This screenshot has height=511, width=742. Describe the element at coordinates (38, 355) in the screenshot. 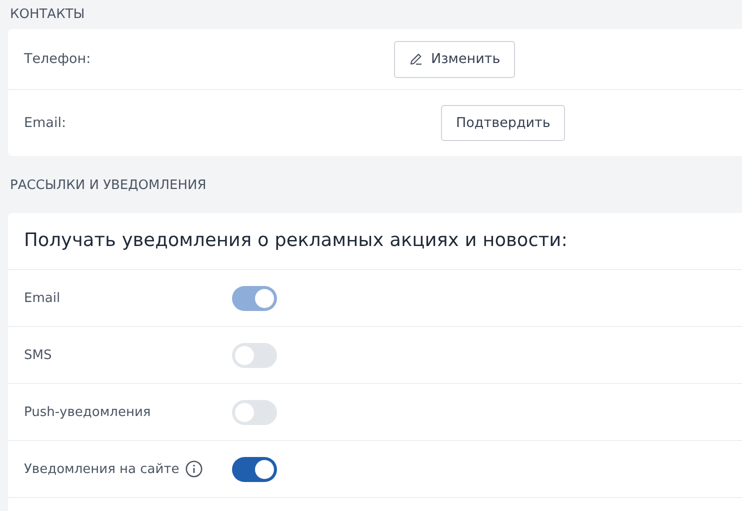

I see `channel-label: SMS` at that location.